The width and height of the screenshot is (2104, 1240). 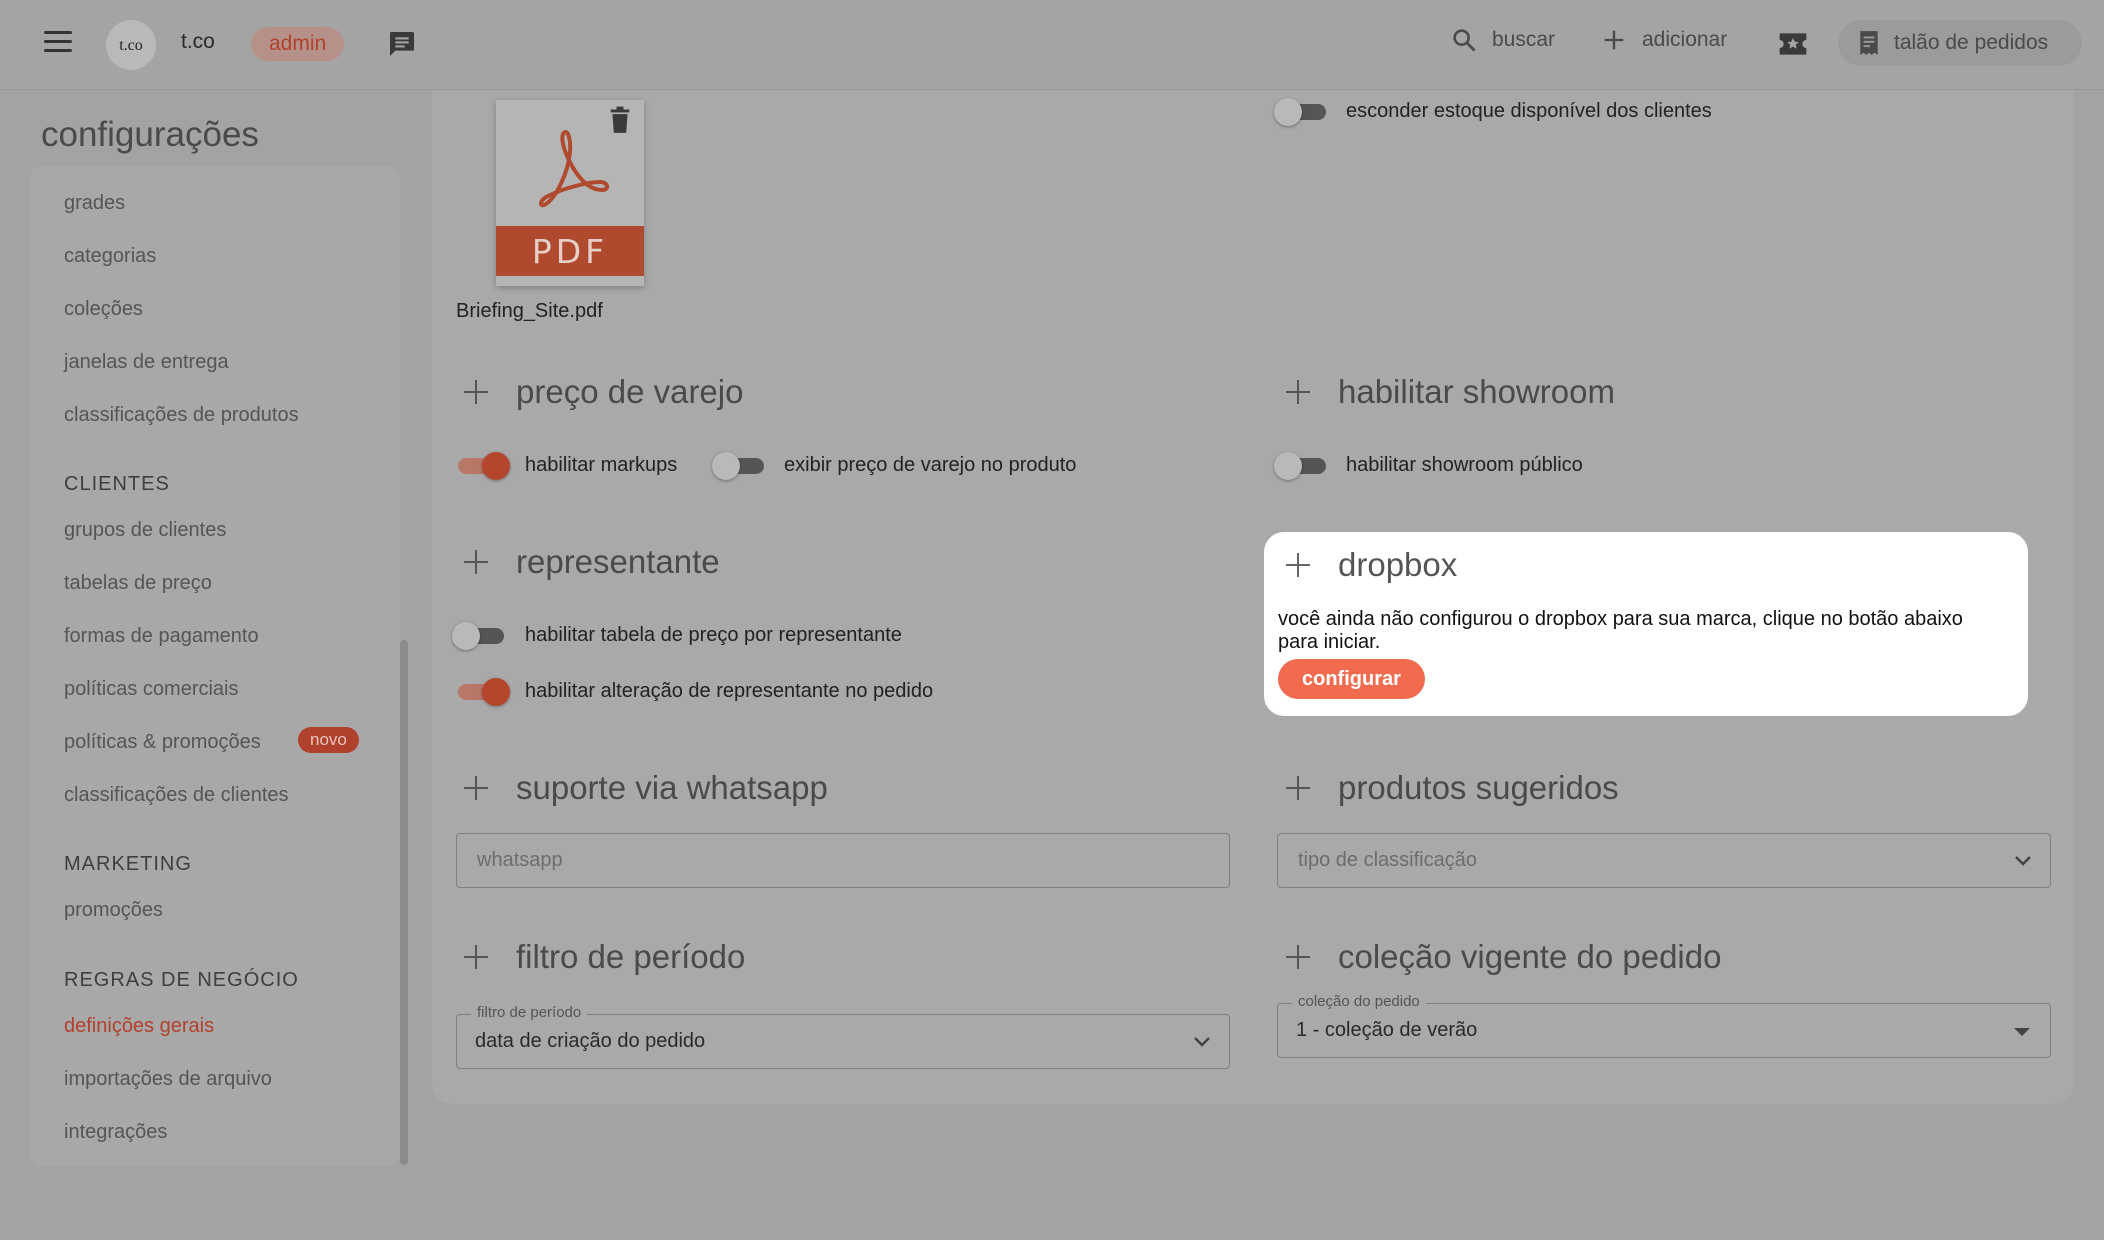 I want to click on sidebar-item-categorias: categorias, so click(x=110, y=256).